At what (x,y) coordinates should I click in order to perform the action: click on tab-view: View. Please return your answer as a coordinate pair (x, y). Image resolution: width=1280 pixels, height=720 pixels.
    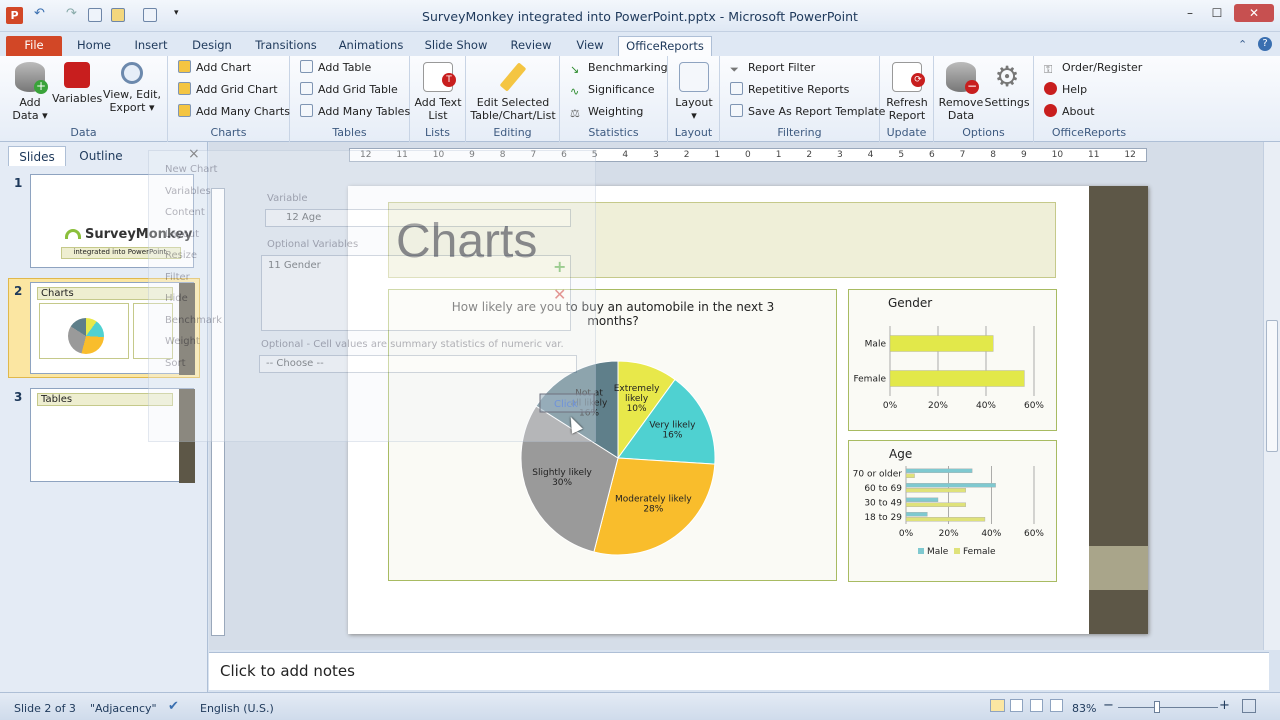
    Looking at the image, I should click on (590, 46).